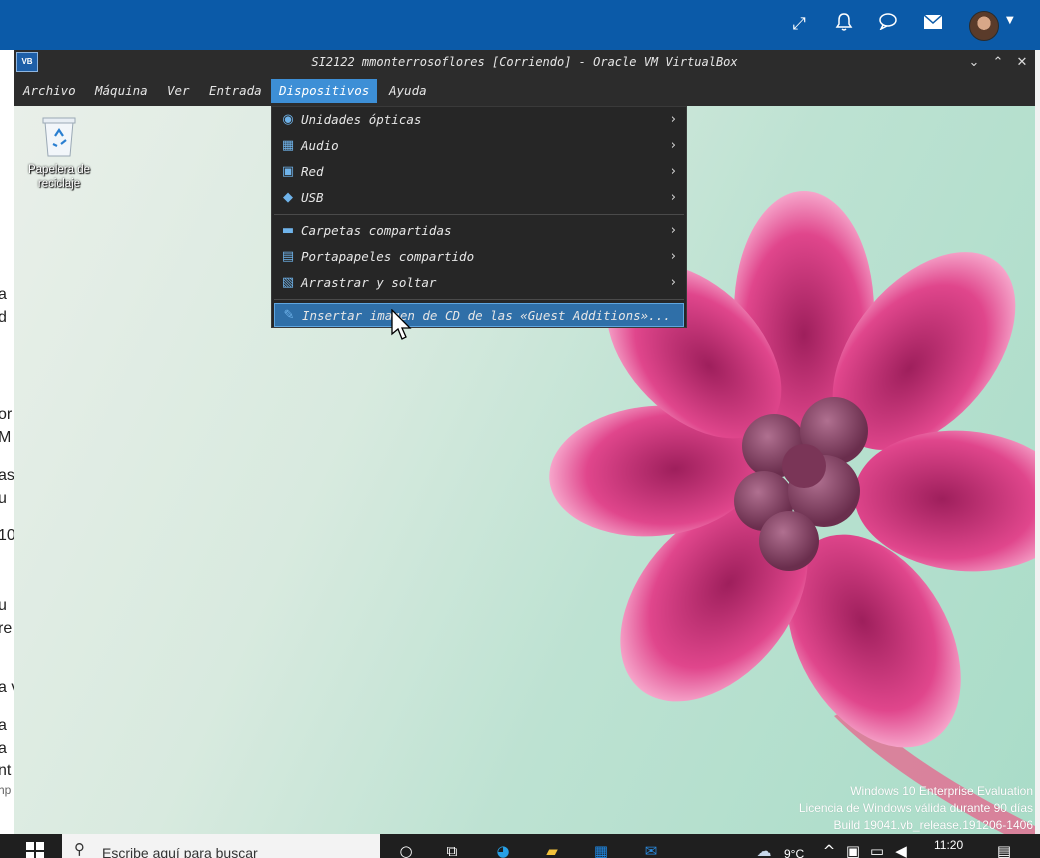  What do you see at coordinates (479, 198) in the screenshot?
I see `menu-item-usb: ◆ USB ›` at bounding box center [479, 198].